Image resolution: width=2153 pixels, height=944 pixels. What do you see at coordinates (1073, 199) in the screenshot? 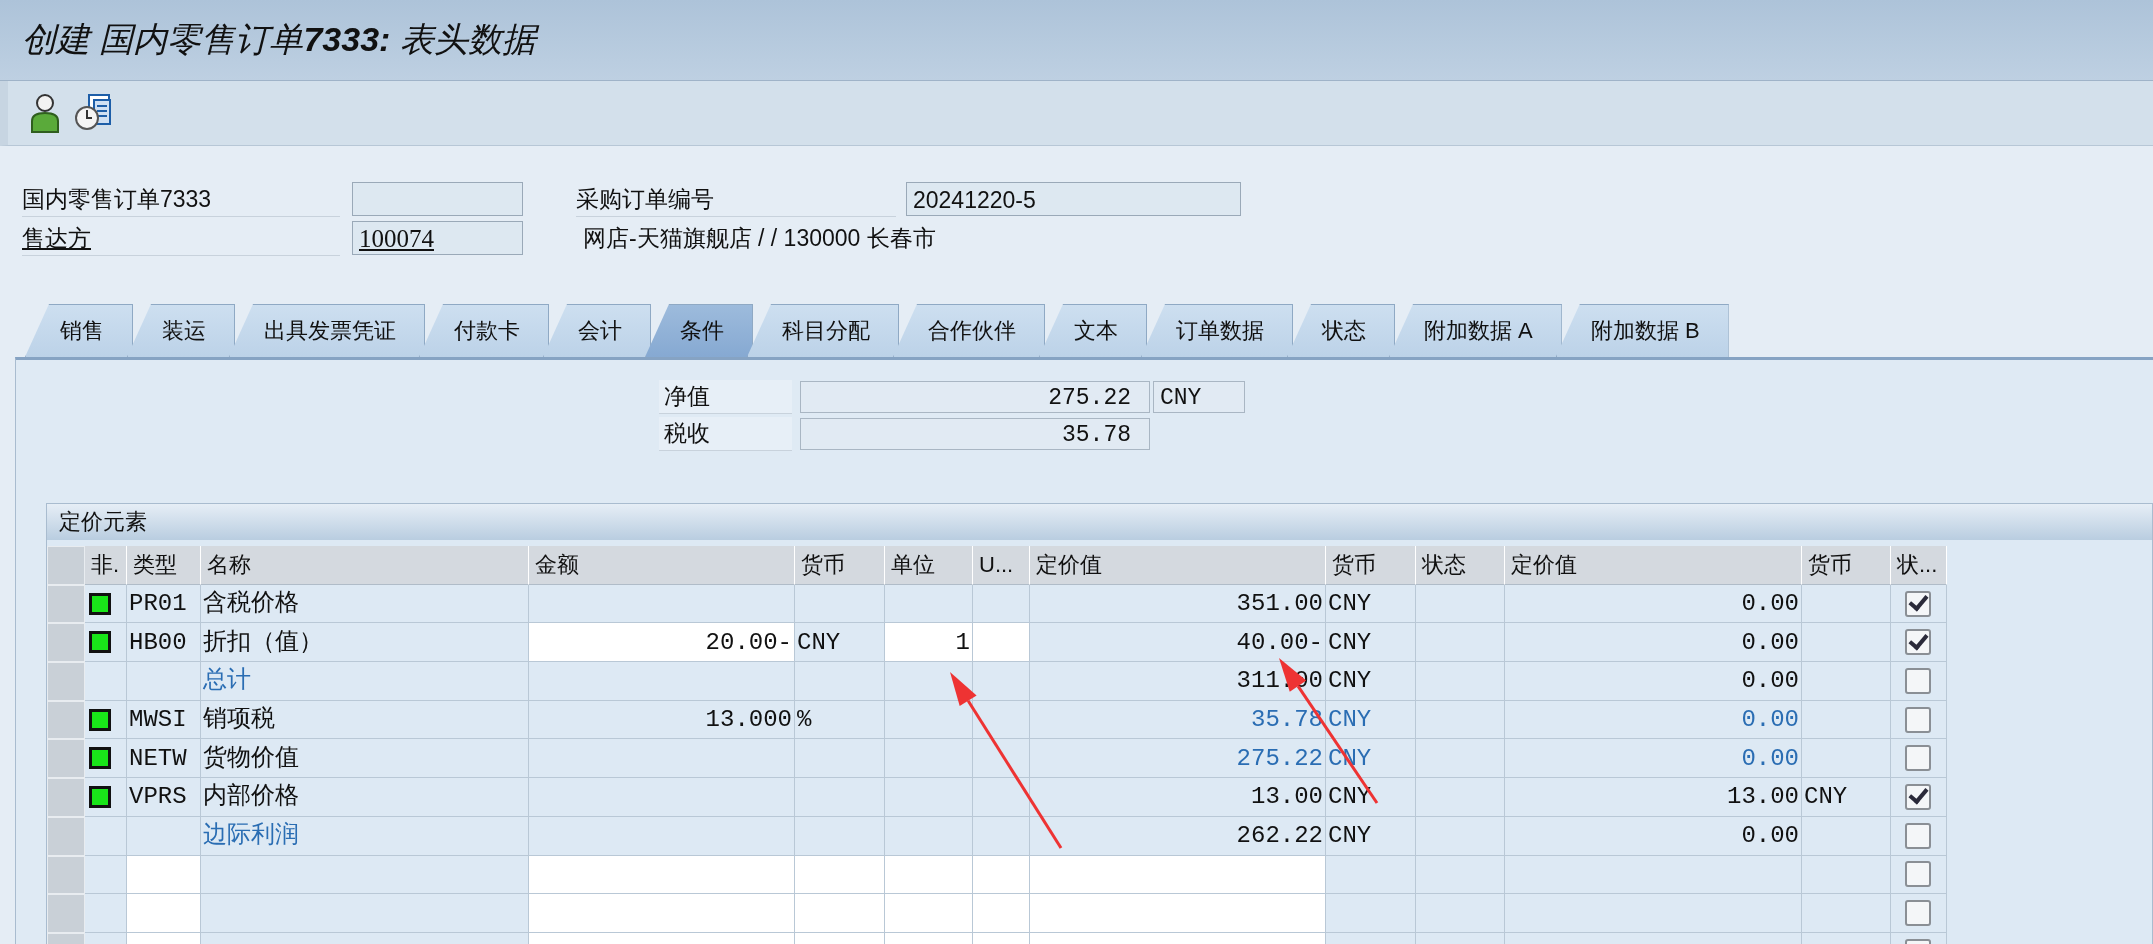
I see `input-field: 20241220-5` at bounding box center [1073, 199].